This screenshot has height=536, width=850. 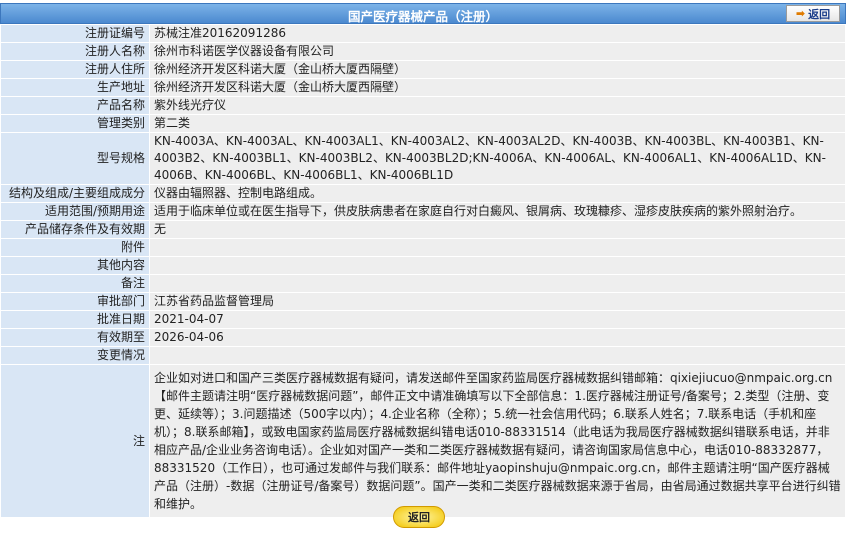 I want to click on detail-row: 注册人住所 徐州经济开发区科诺大厦（金山桥大厦西隔壁）, so click(x=423, y=69).